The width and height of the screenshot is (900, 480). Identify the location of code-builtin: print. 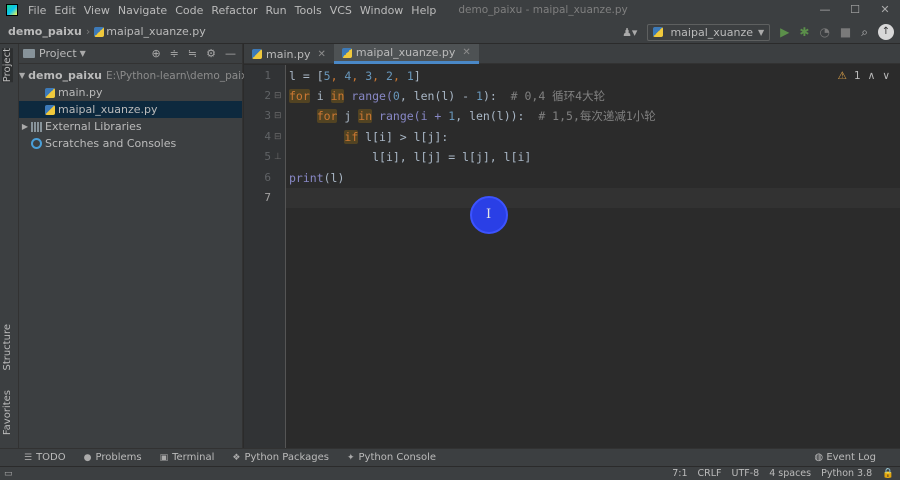
(306, 178).